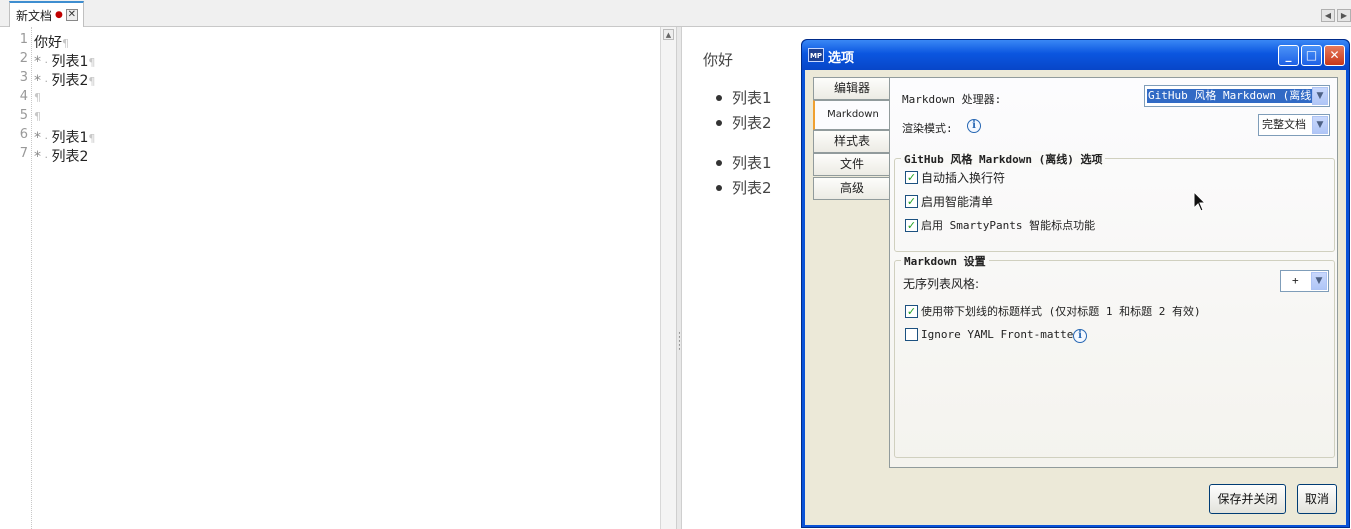 This screenshot has width=1351, height=529. Describe the element at coordinates (851, 188) in the screenshot. I see `tab-advanced: 高级` at that location.